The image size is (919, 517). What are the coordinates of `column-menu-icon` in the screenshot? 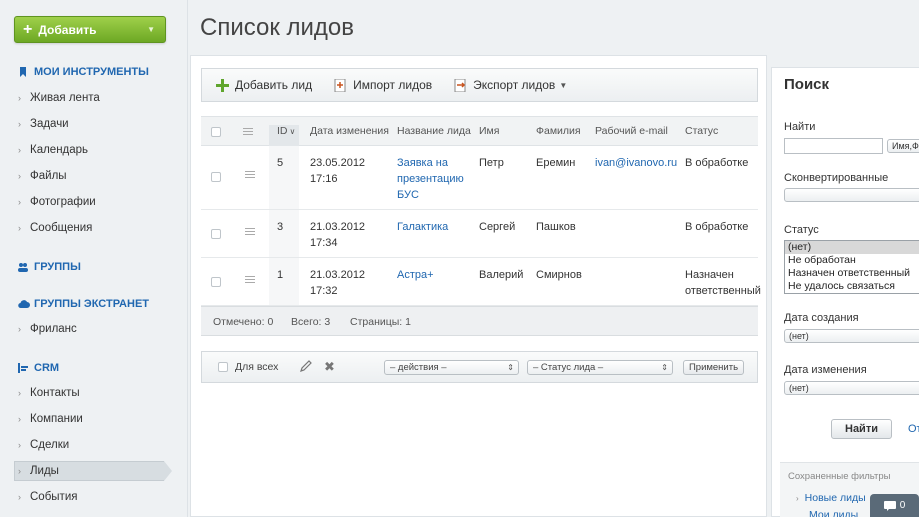 It's located at (248, 131).